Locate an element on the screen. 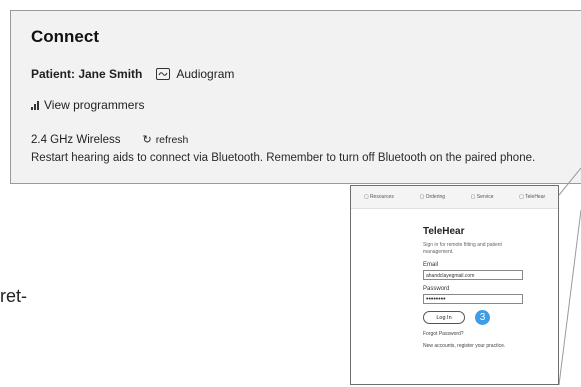 The image size is (581, 387). email-field: ahandclayegmail.com is located at coordinates (473, 275).